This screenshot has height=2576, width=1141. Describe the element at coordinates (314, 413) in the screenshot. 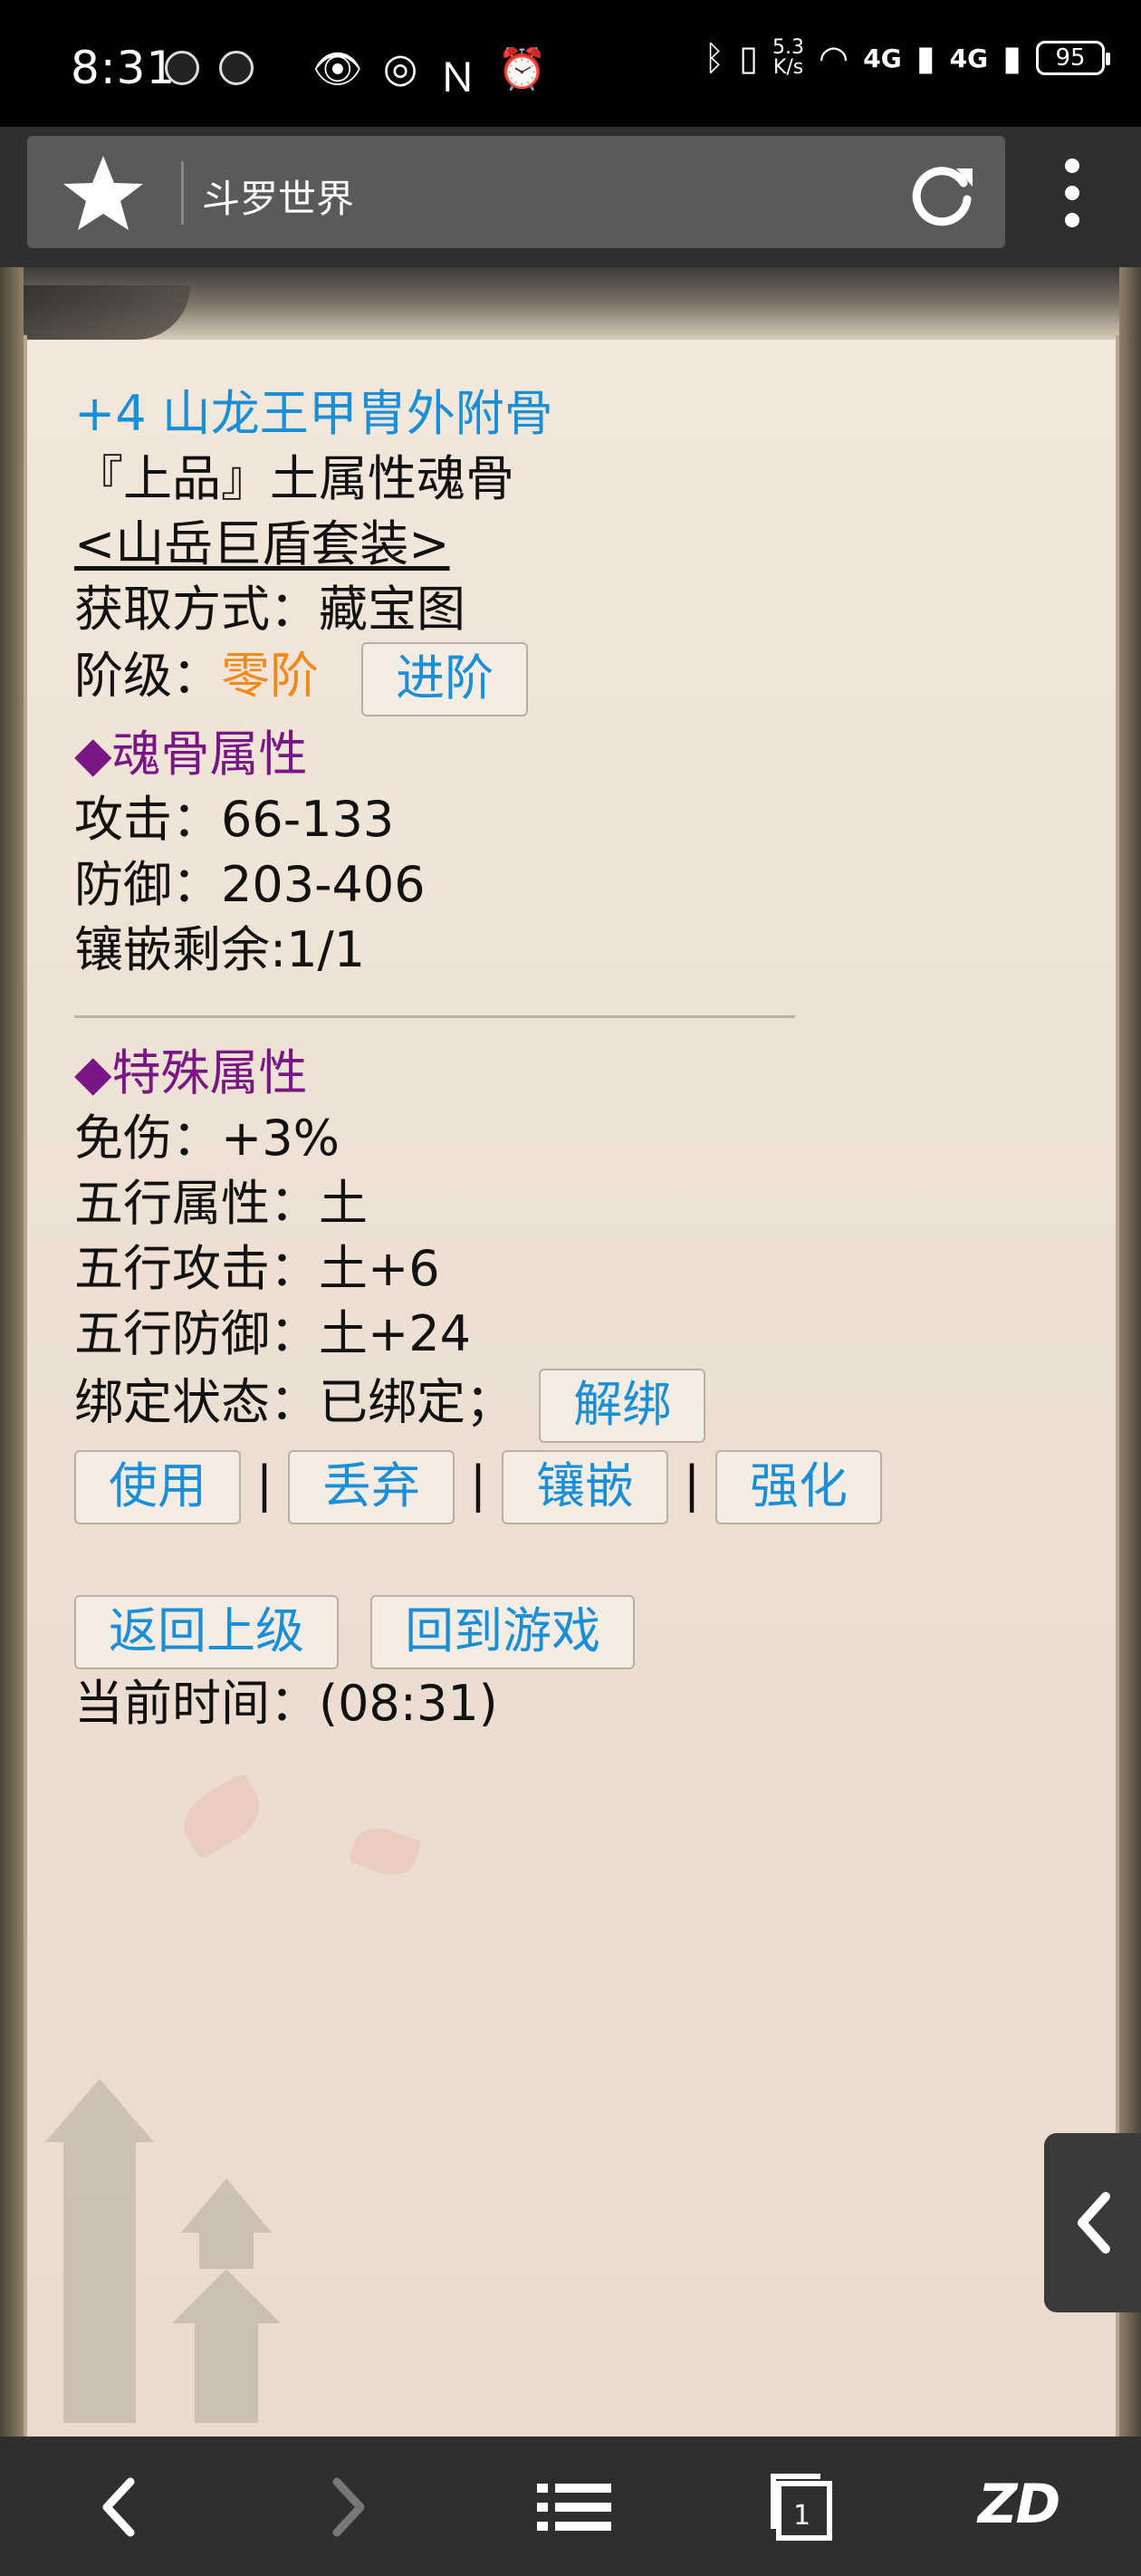

I see `item-title: +4 山龙王甲胄外附骨` at that location.